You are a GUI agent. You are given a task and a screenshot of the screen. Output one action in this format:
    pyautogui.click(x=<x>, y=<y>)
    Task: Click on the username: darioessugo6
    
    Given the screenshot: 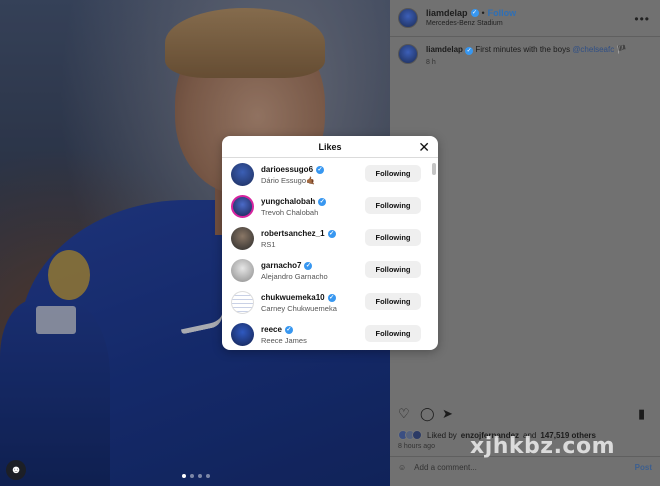 What is the action you would take?
    pyautogui.click(x=287, y=169)
    